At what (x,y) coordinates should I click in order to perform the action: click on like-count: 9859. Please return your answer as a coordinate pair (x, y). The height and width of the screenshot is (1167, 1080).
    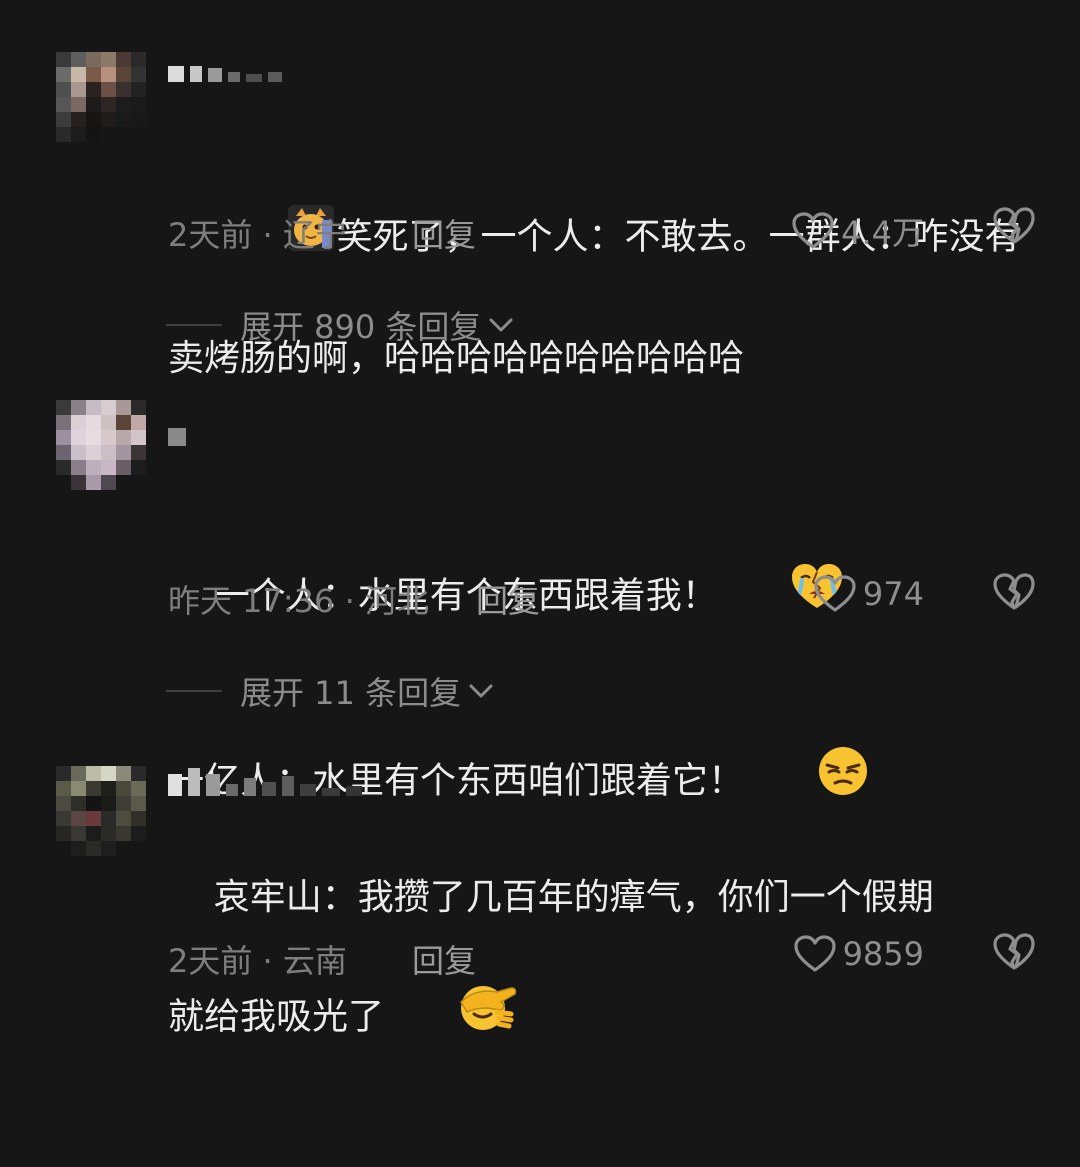
    Looking at the image, I should click on (883, 954).